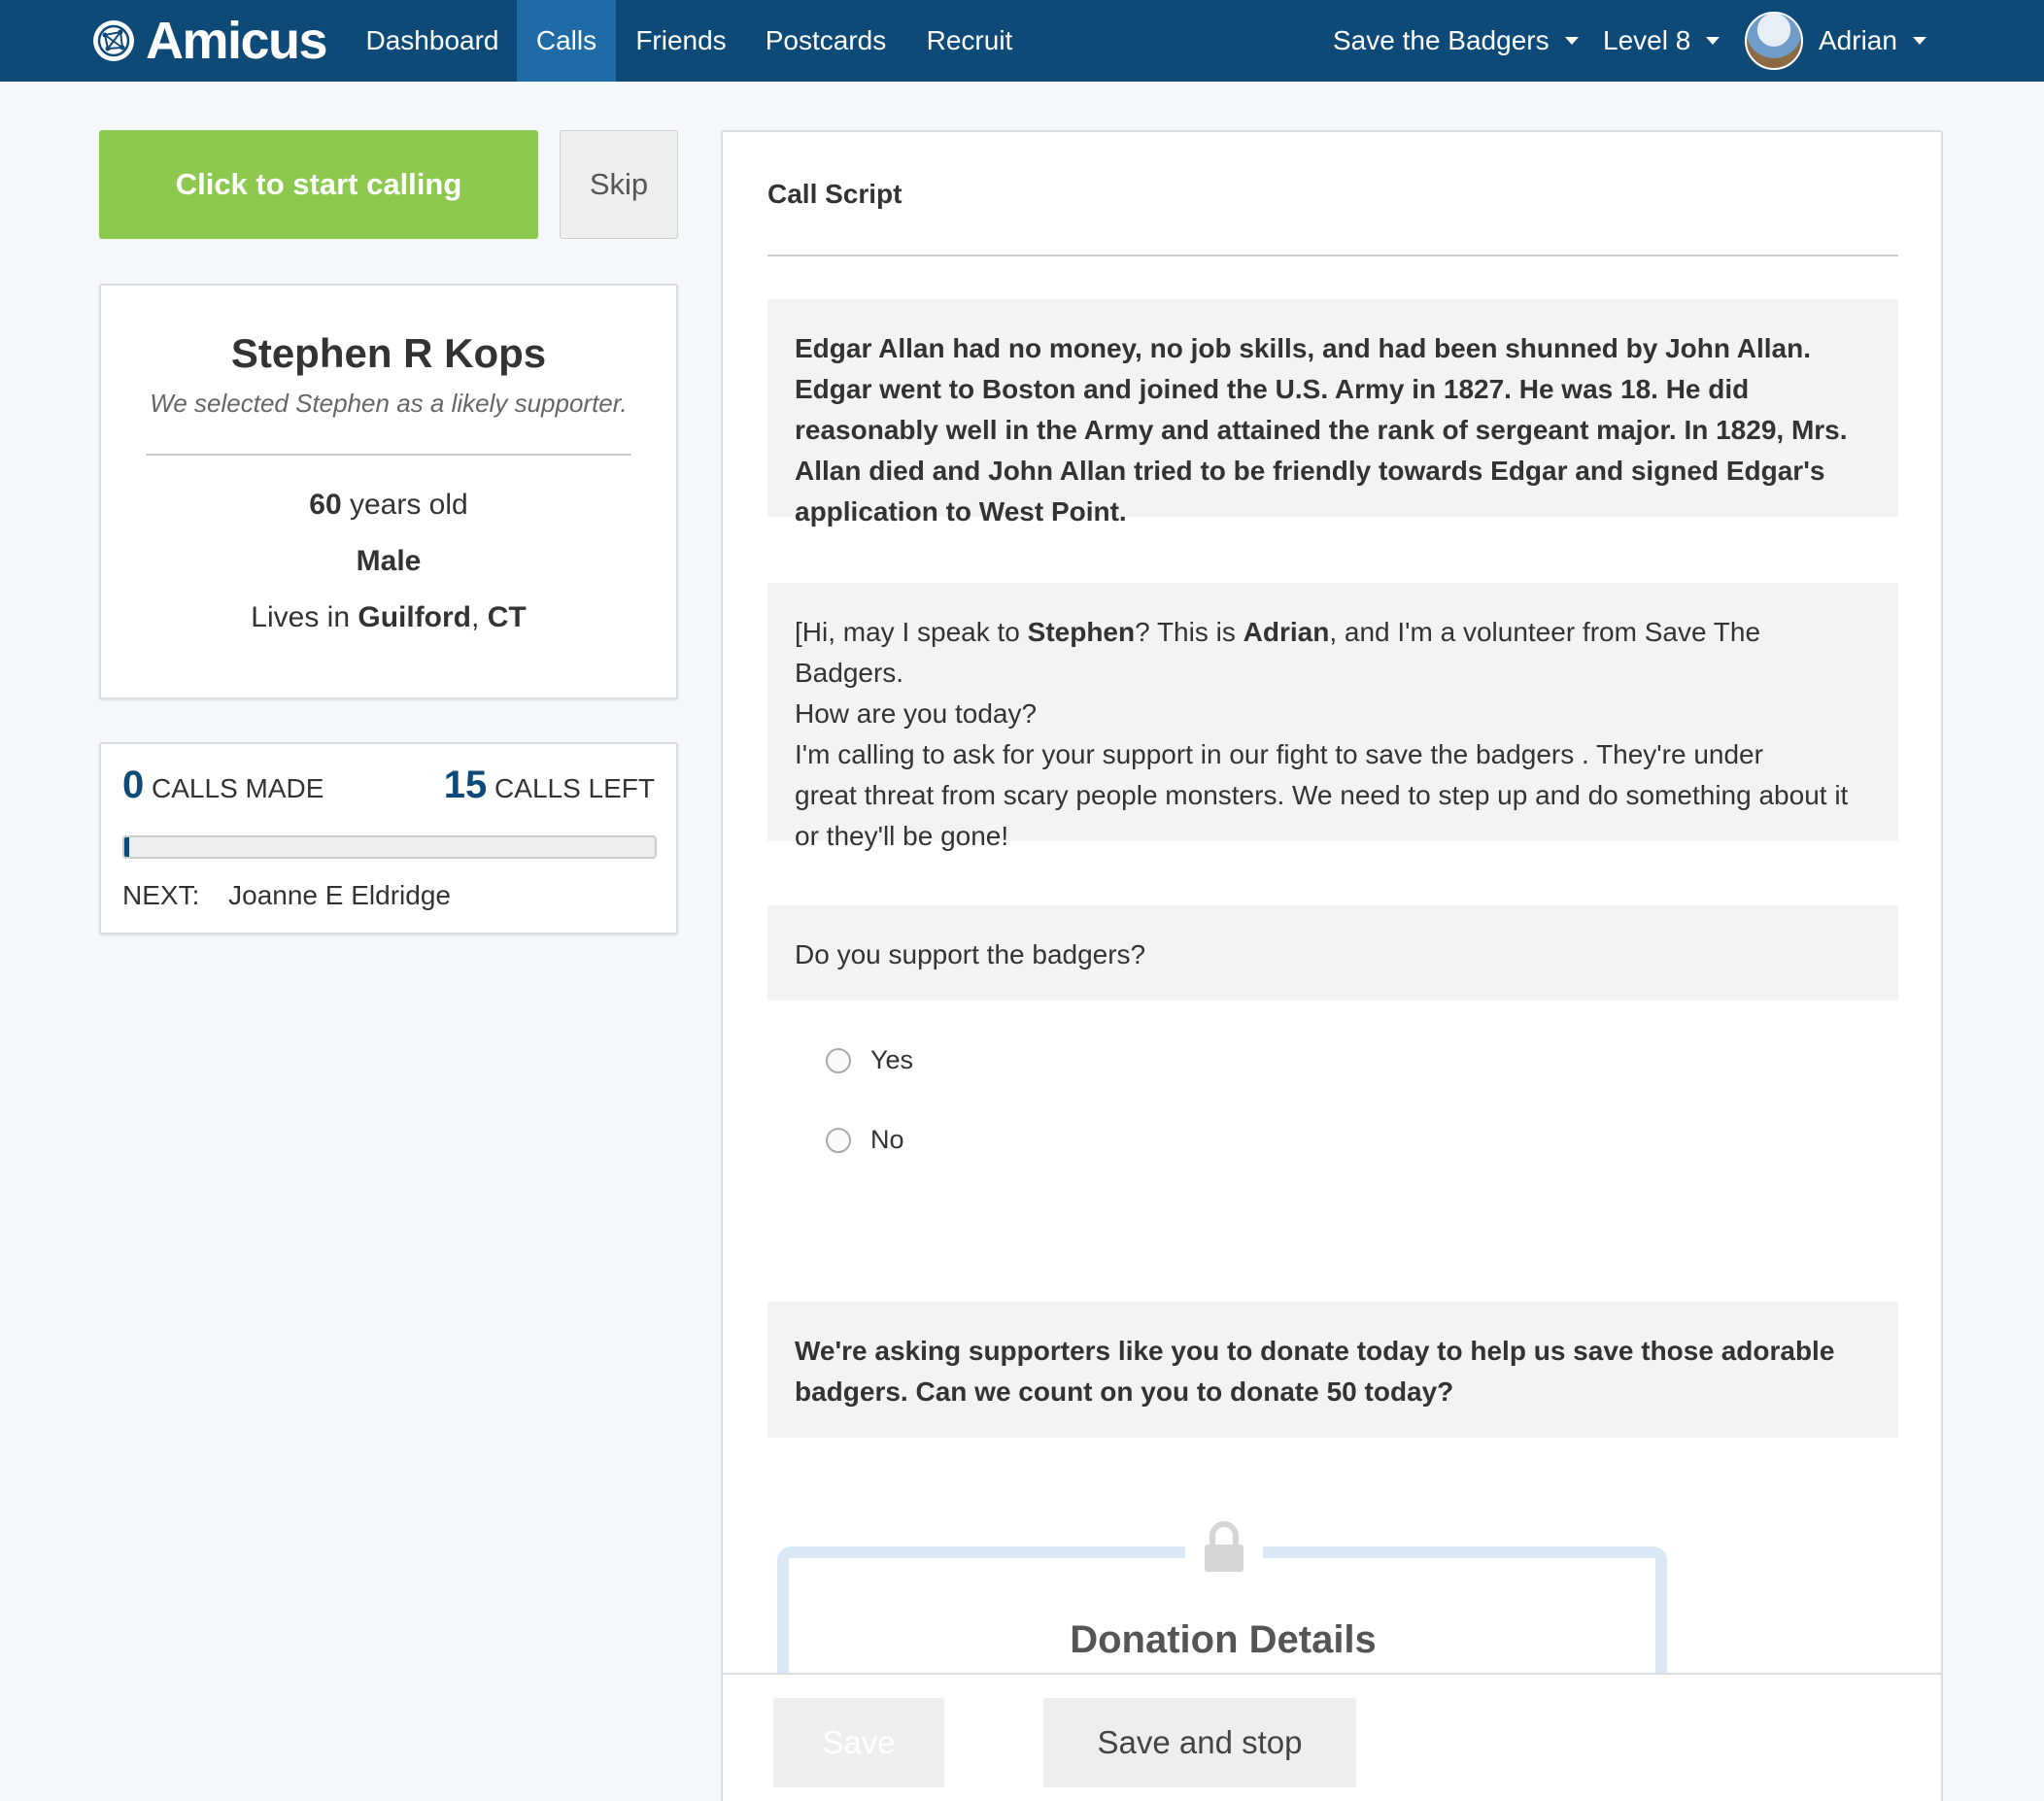 This screenshot has height=1801, width=2044. I want to click on greeting-line: How are you today?, so click(917, 713).